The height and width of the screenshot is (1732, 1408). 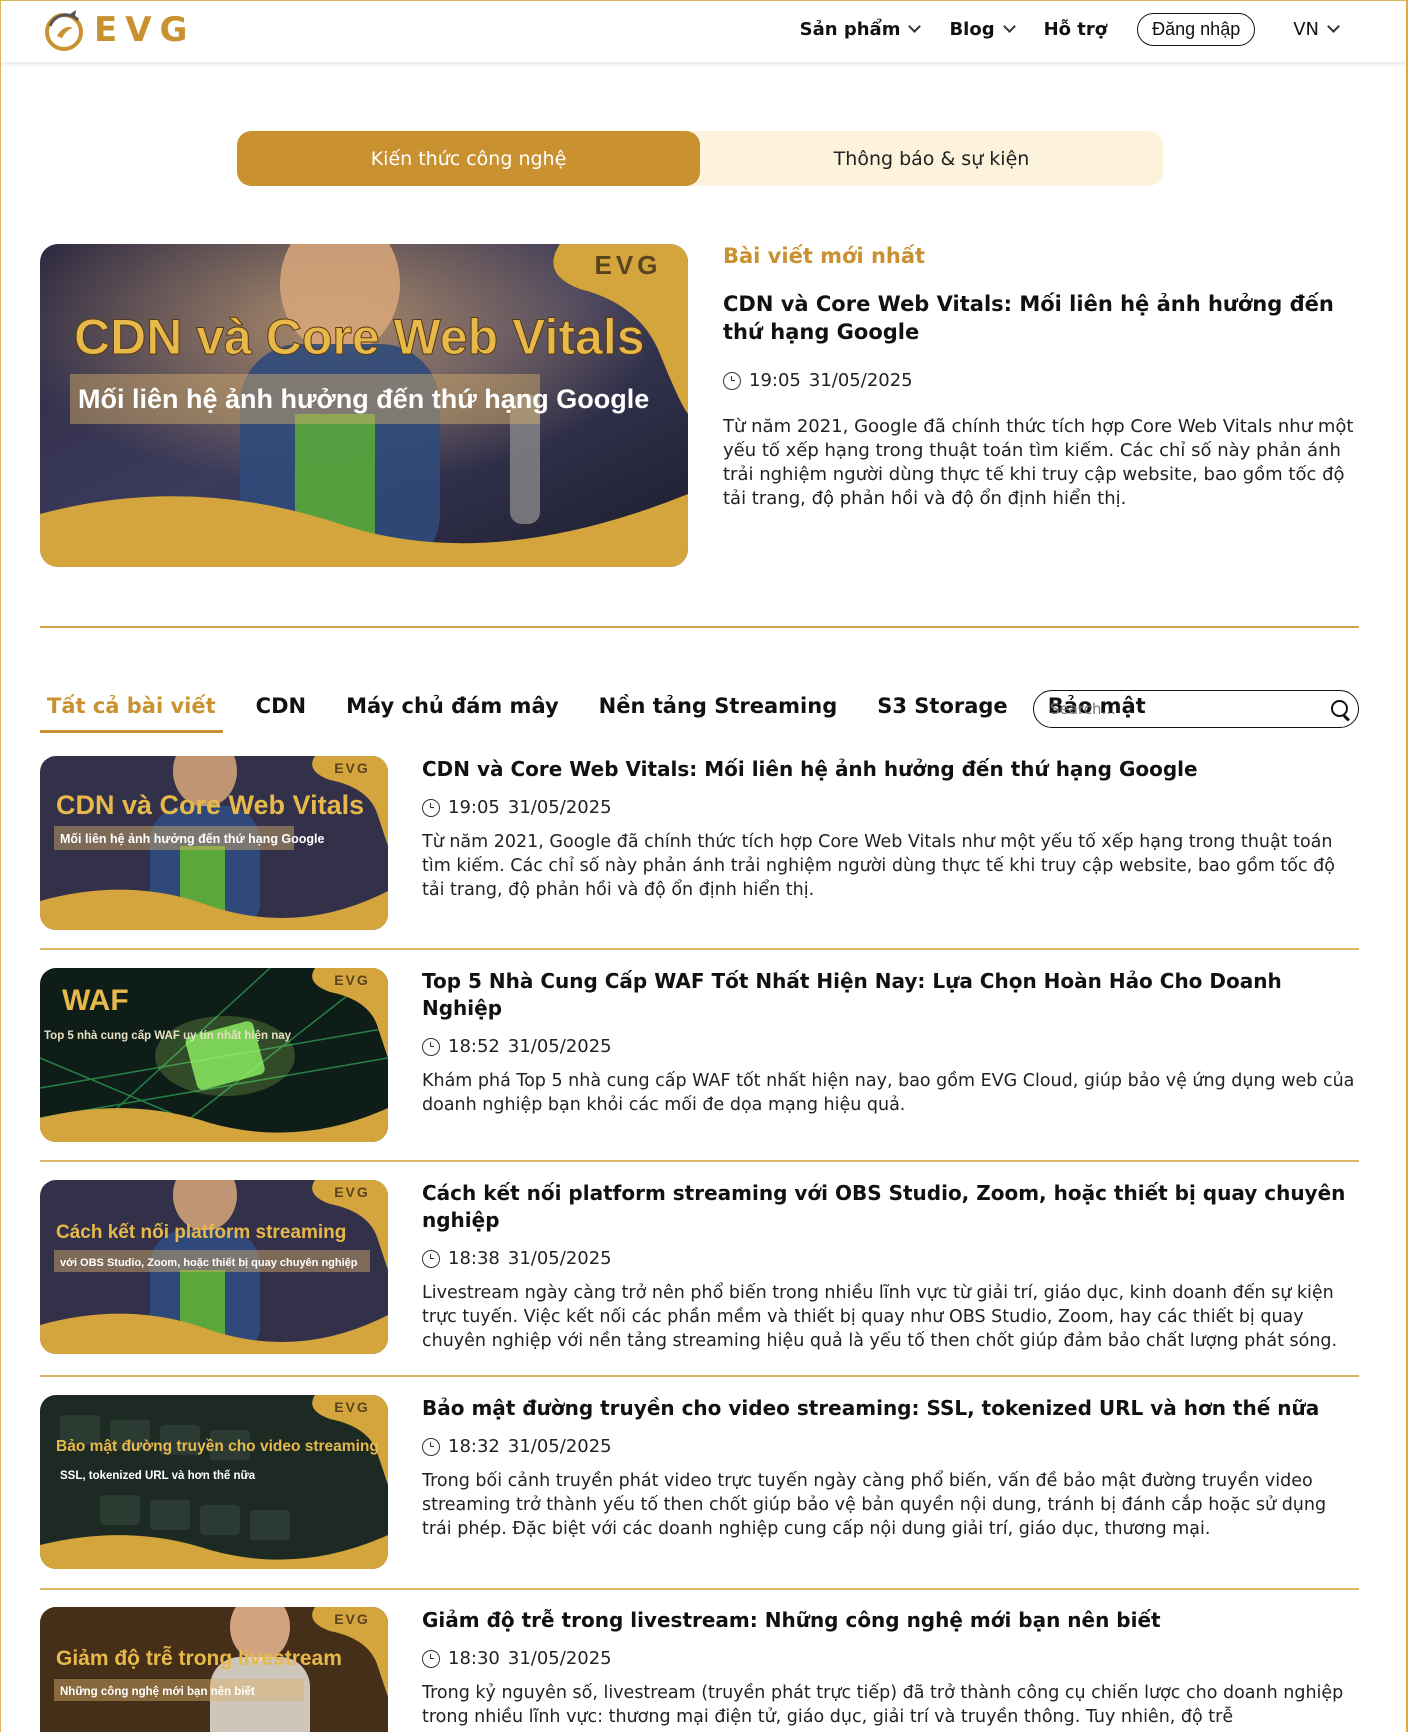 What do you see at coordinates (217, 1446) in the screenshot?
I see `thumb-headline: Bảo mật đường truyền cho video streaming` at bounding box center [217, 1446].